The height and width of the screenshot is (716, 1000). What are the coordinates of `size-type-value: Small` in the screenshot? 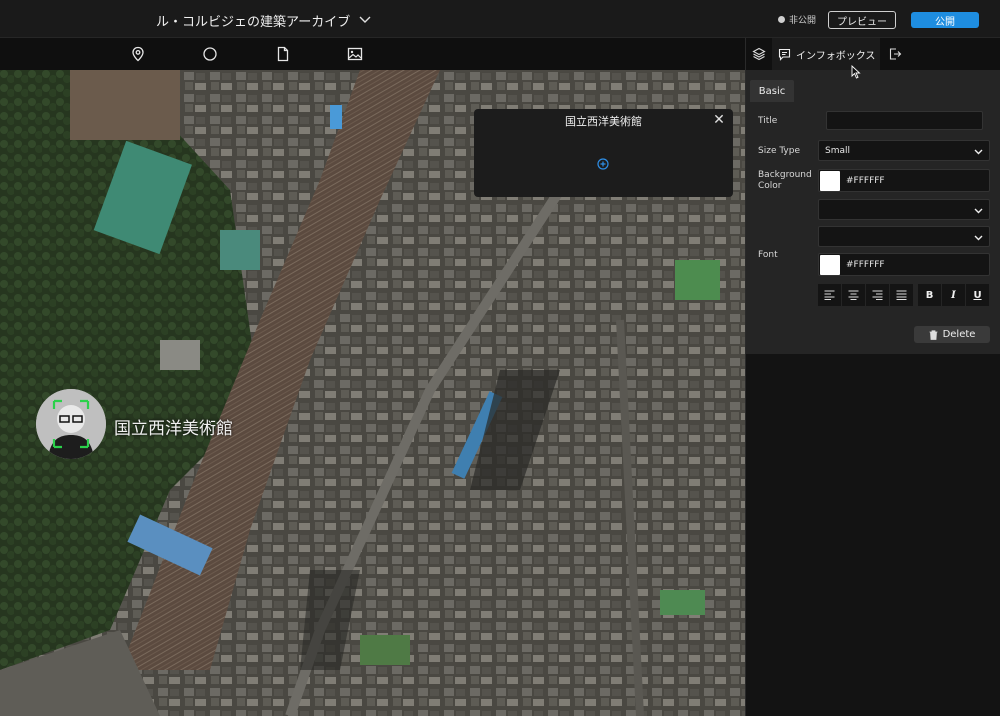 It's located at (837, 150).